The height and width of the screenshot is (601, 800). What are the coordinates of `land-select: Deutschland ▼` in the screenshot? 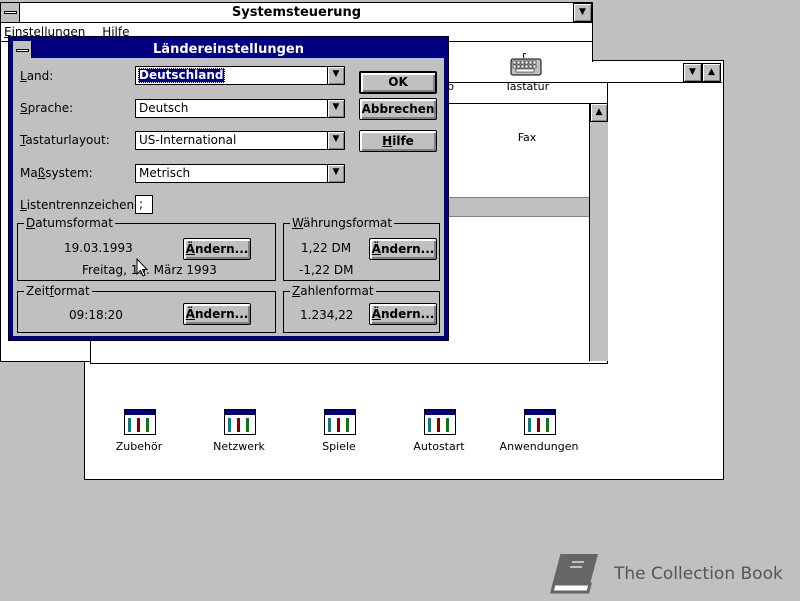 It's located at (240, 75).